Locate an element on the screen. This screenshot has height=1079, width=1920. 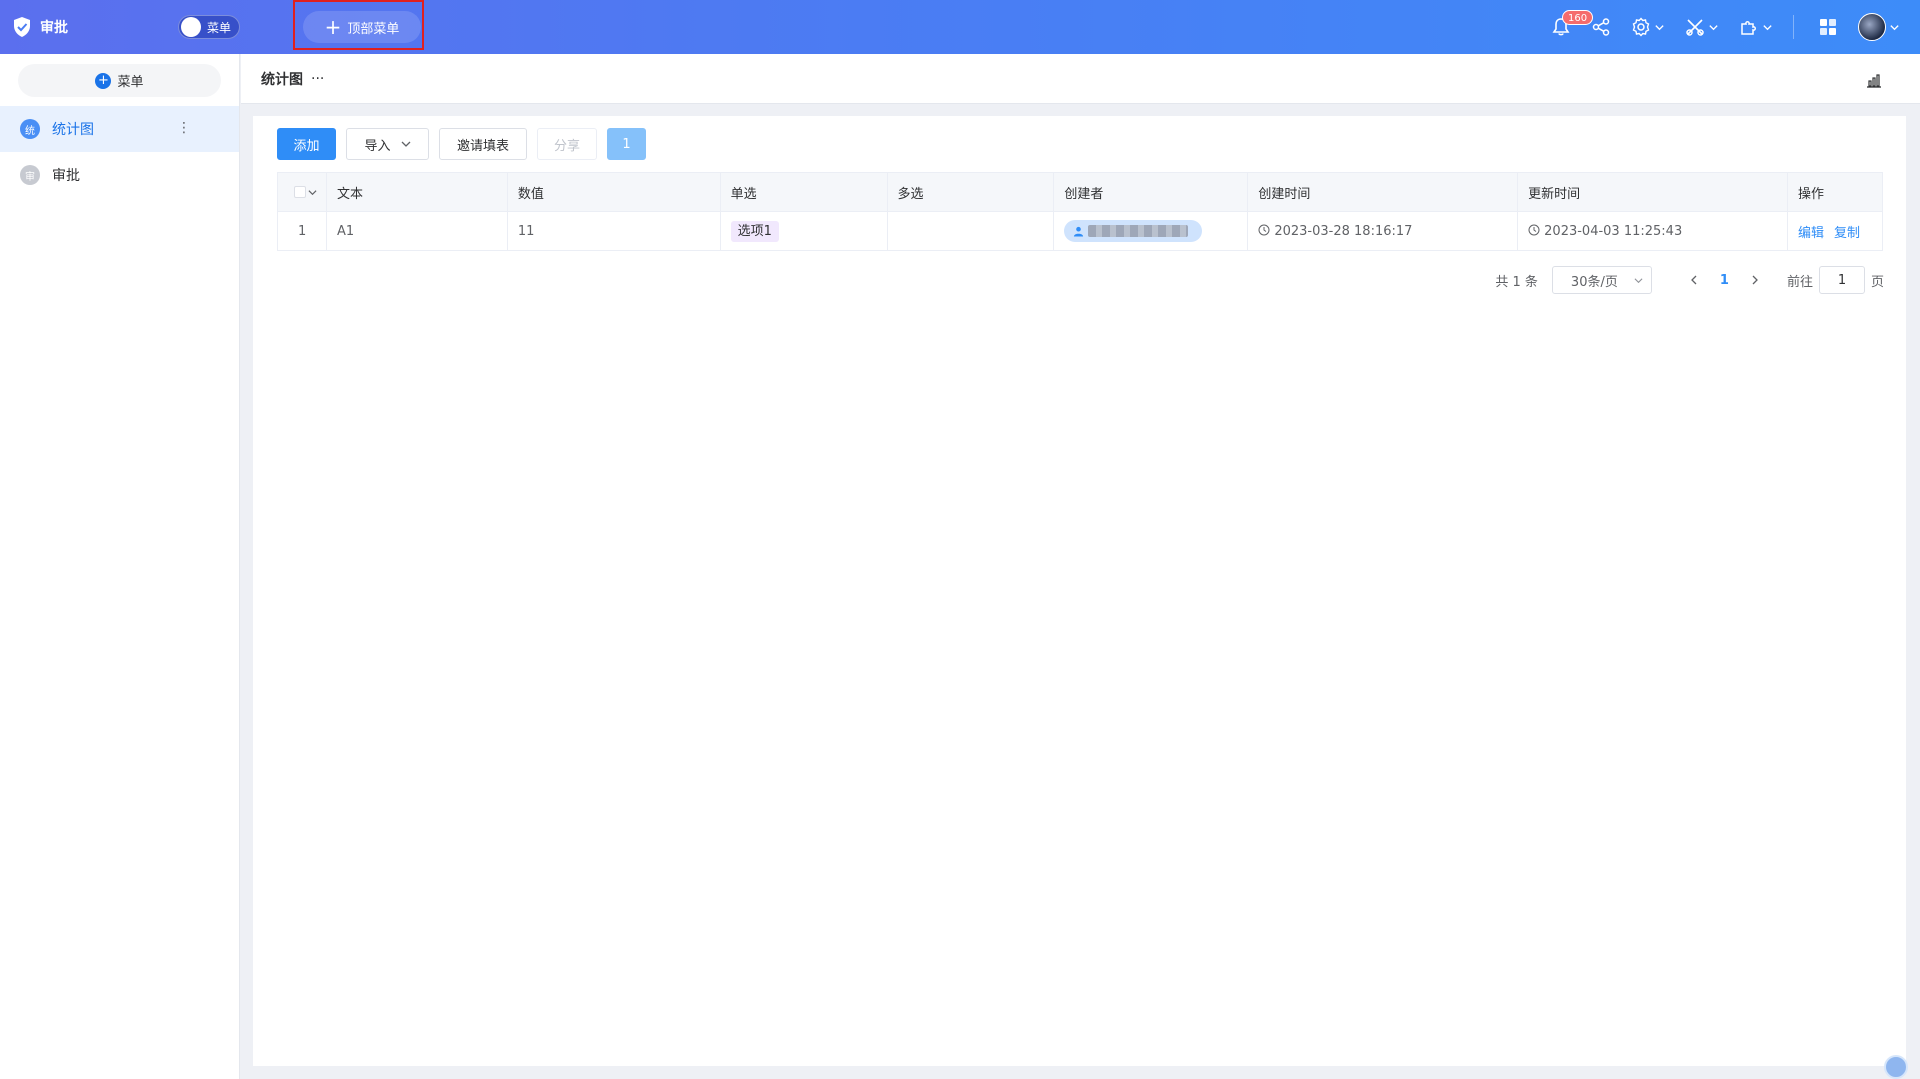
copy-link: 复制 is located at coordinates (1847, 233).